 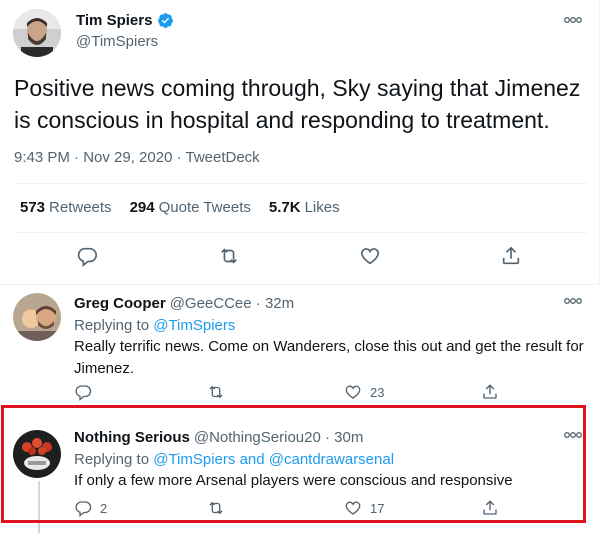 What do you see at coordinates (120, 303) in the screenshot?
I see `reply-author-name: Greg Cooper` at bounding box center [120, 303].